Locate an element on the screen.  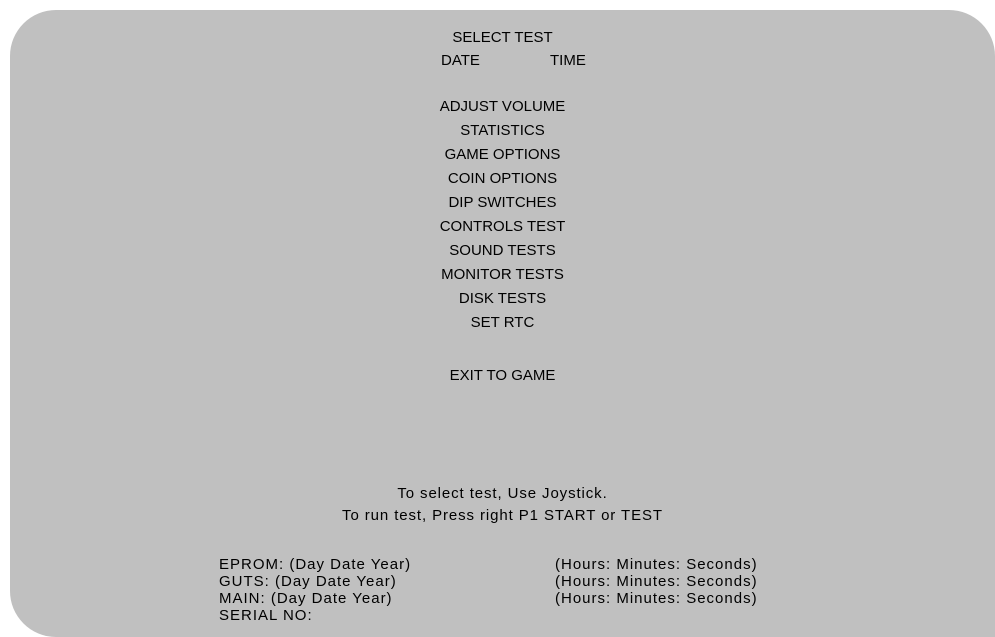
guts-time: (Hours: Minutes: Seconds) is located at coordinates (656, 581).